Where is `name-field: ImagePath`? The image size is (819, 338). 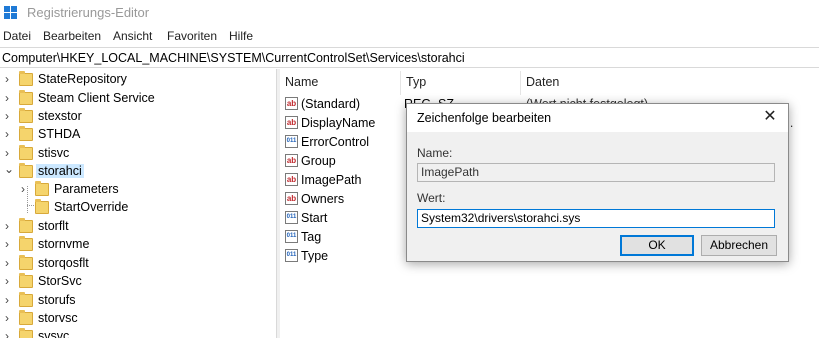
name-field: ImagePath is located at coordinates (596, 172).